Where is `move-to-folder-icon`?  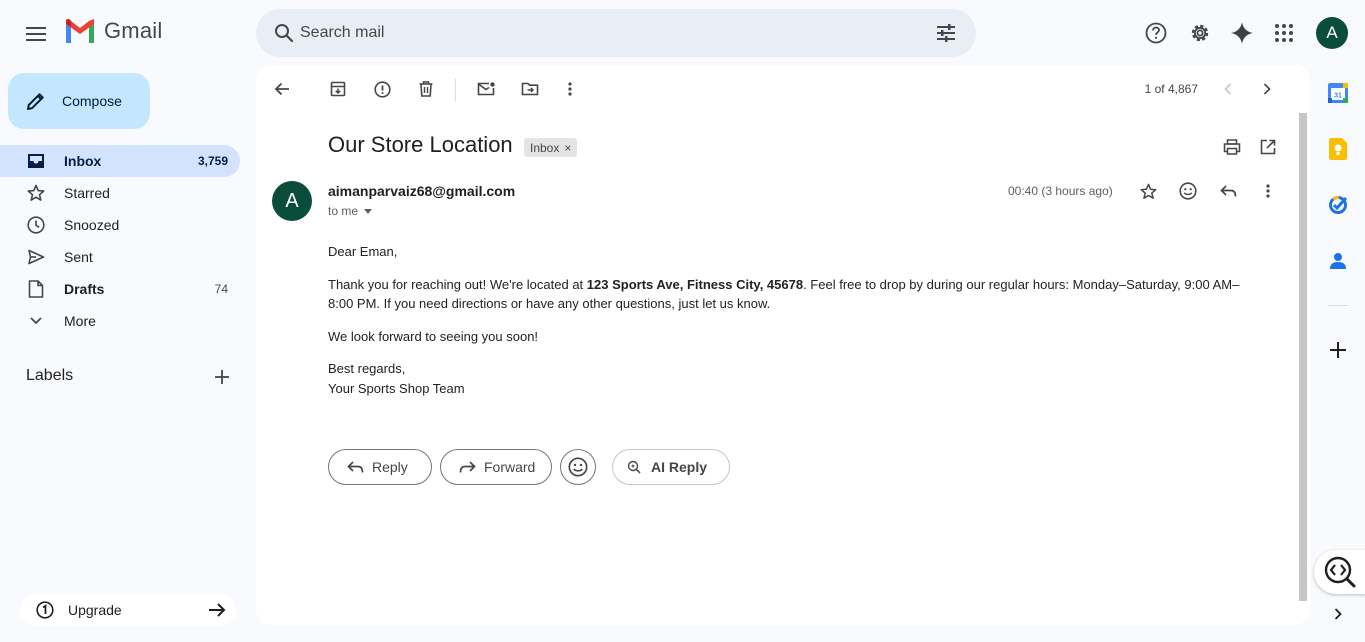 move-to-folder-icon is located at coordinates (530, 89).